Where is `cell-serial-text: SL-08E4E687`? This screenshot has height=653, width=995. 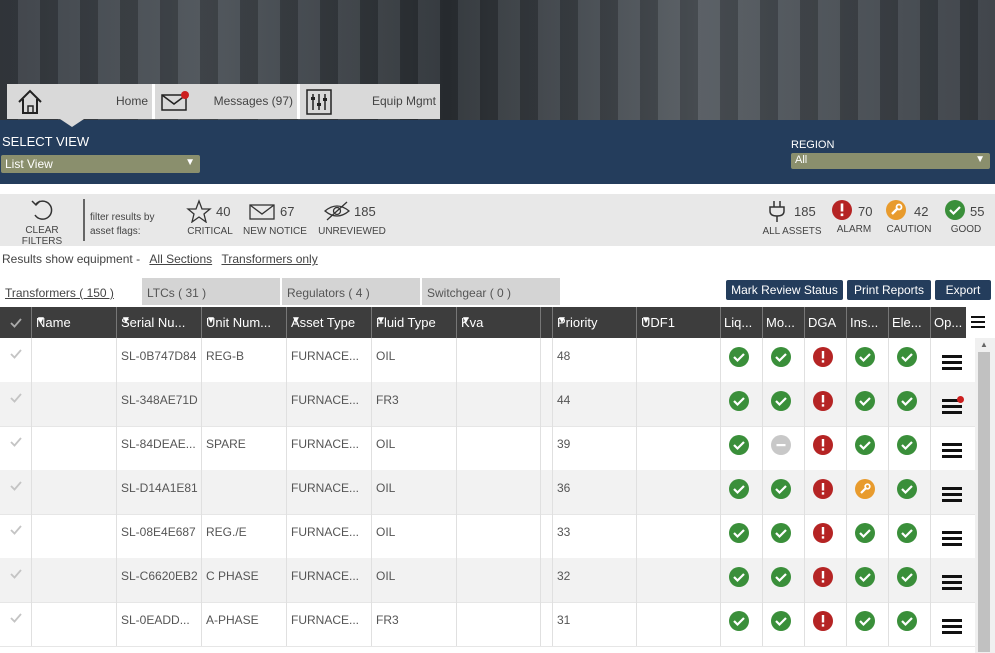 cell-serial-text: SL-08E4E687 is located at coordinates (158, 532).